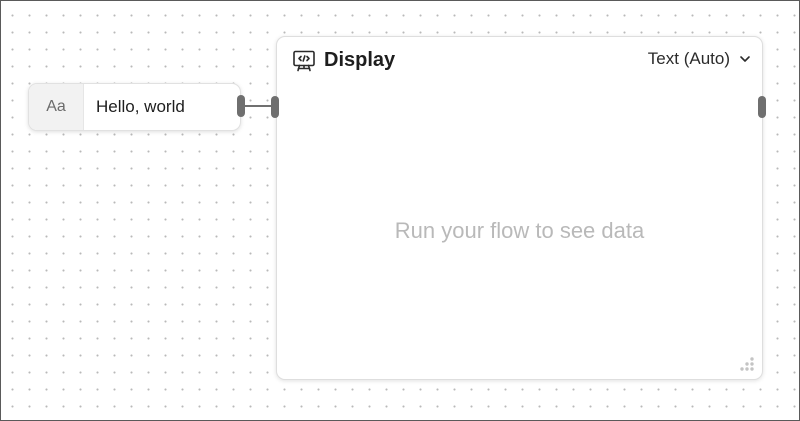 This screenshot has width=800, height=421. I want to click on display-node-output-handle, so click(762, 107).